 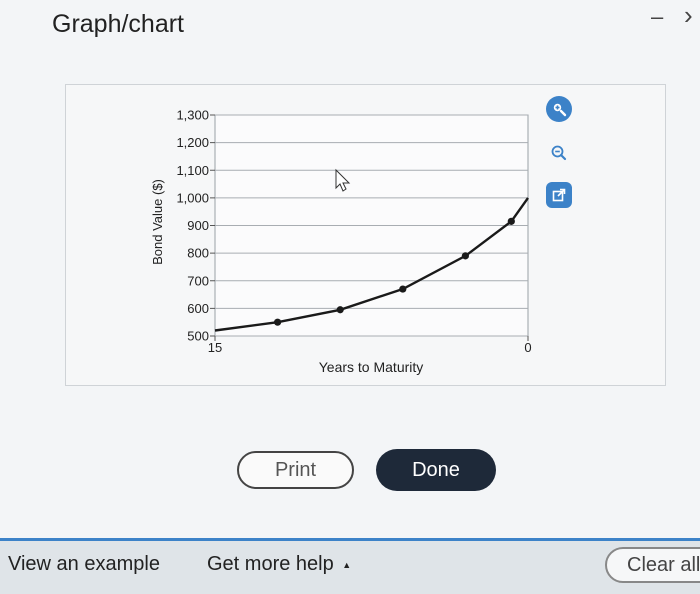 I want to click on y-tick-label: 800, so click(x=198, y=253).